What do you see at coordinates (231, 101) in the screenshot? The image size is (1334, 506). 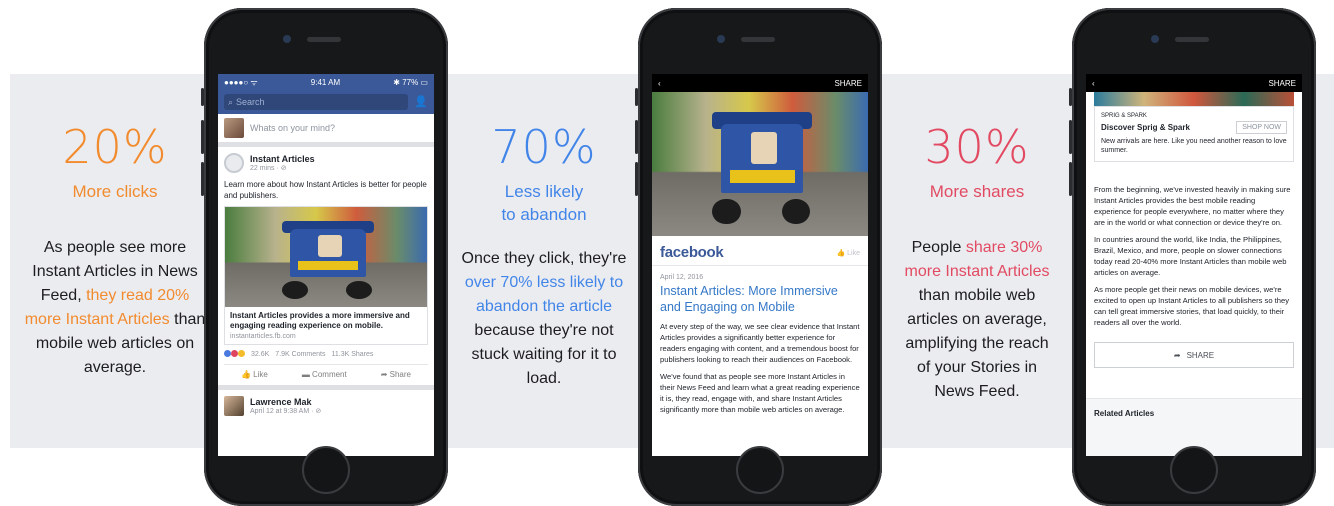 I see `search-icon: ⌕` at bounding box center [231, 101].